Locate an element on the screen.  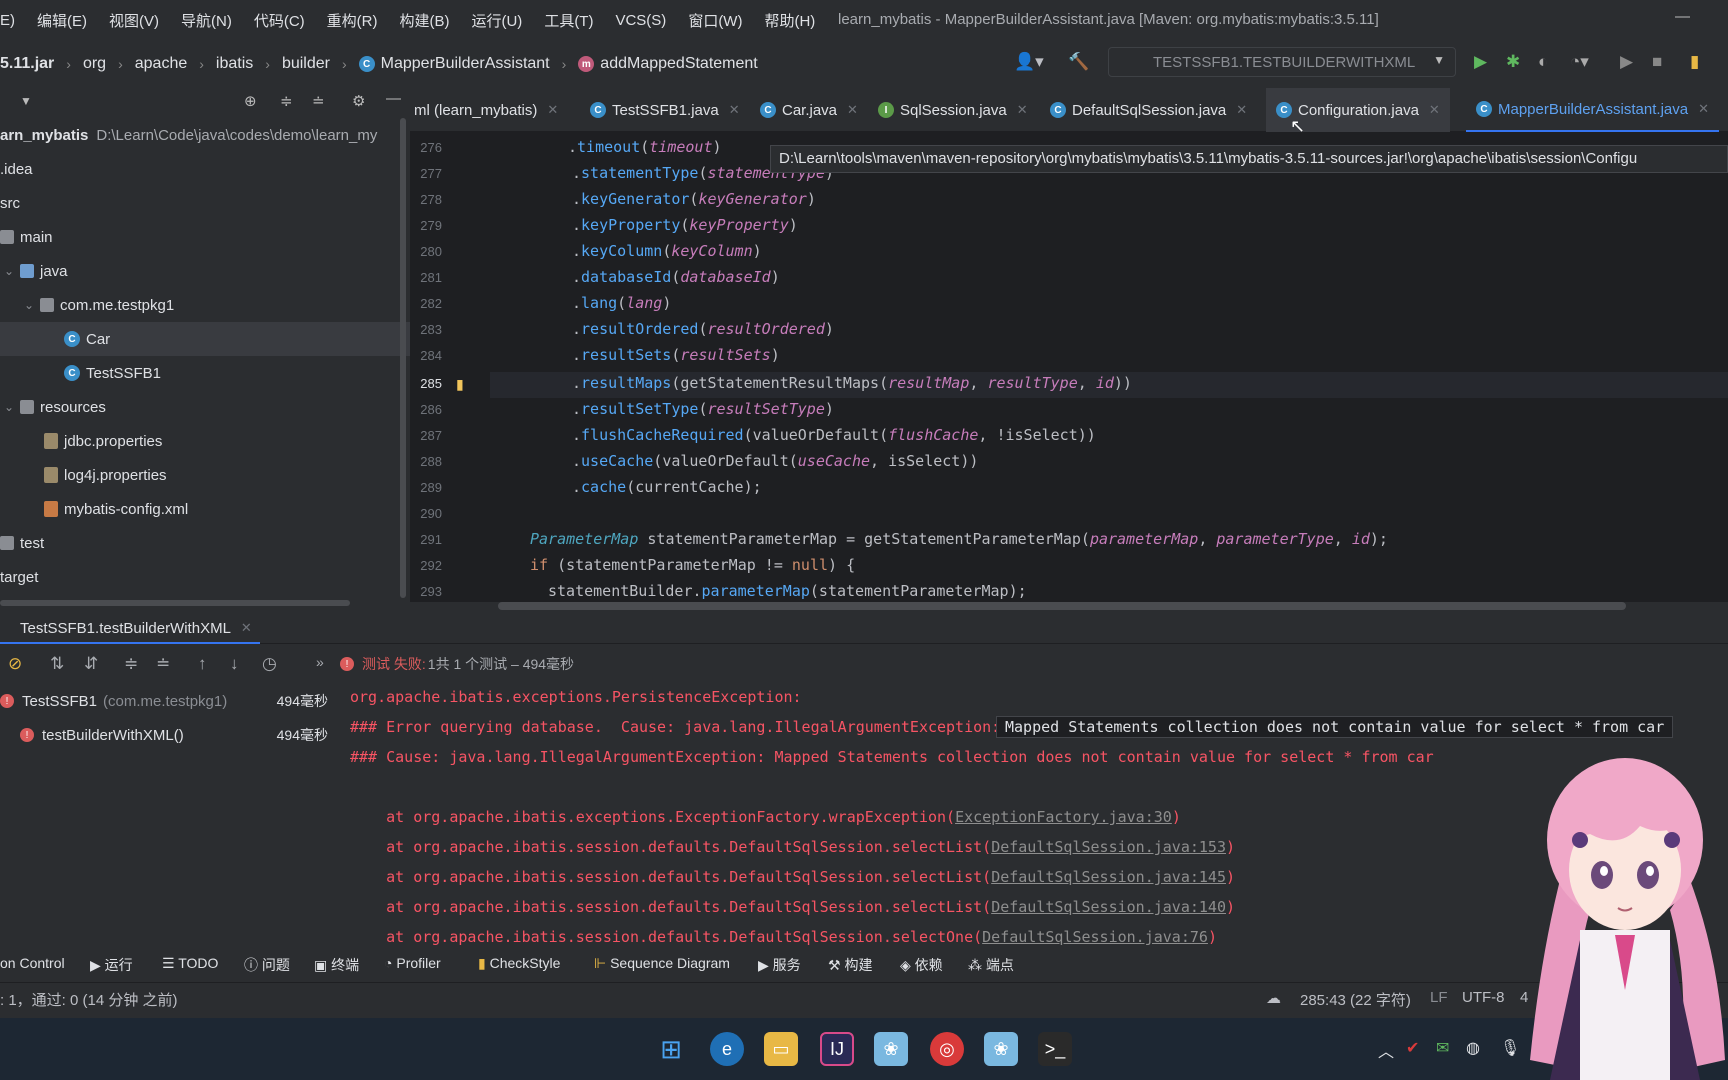
tool-endpoints: ⁂ 端点 is located at coordinates (991, 965).